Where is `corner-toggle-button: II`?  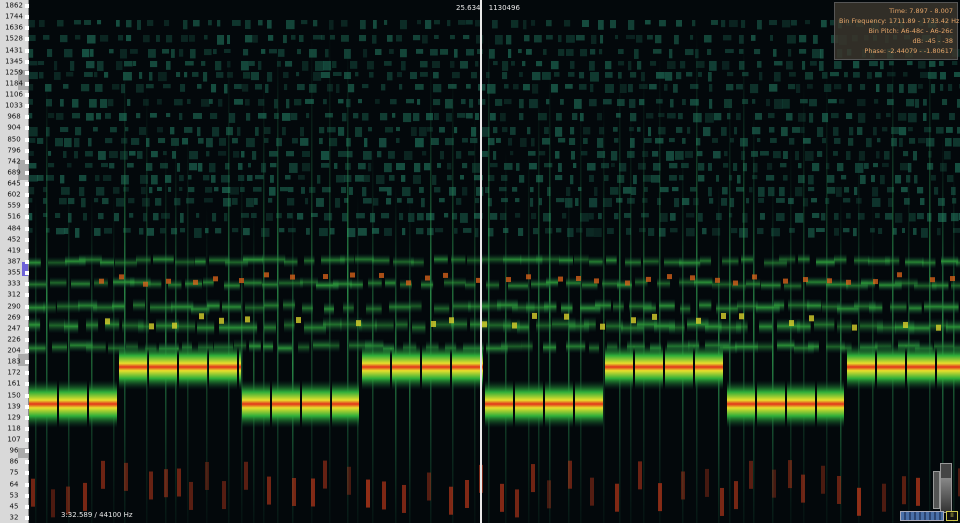
corner-toggle-button: II is located at coordinates (952, 516).